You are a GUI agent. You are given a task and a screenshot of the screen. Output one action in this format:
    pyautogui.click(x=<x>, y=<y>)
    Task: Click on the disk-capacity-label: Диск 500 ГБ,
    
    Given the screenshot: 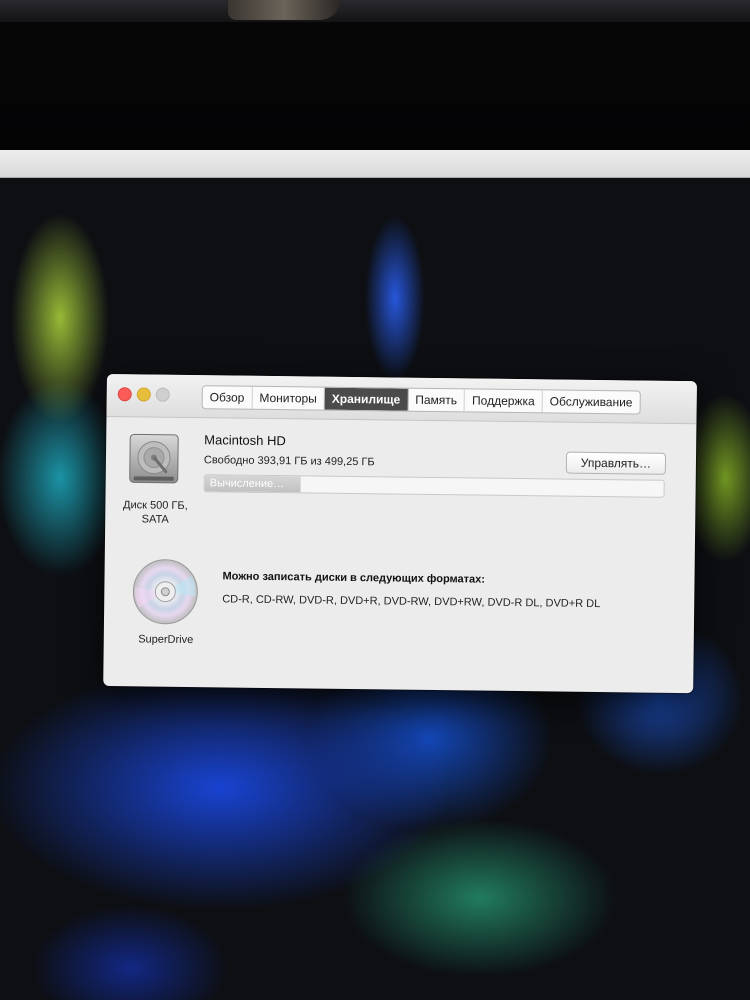 What is the action you would take?
    pyautogui.click(x=155, y=505)
    